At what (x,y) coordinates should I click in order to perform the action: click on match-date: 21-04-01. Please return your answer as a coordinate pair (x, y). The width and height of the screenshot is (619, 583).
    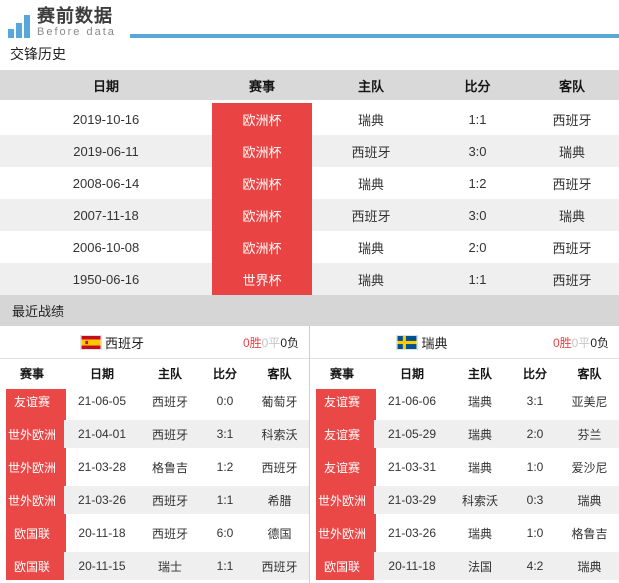
    Looking at the image, I should click on (102, 434).